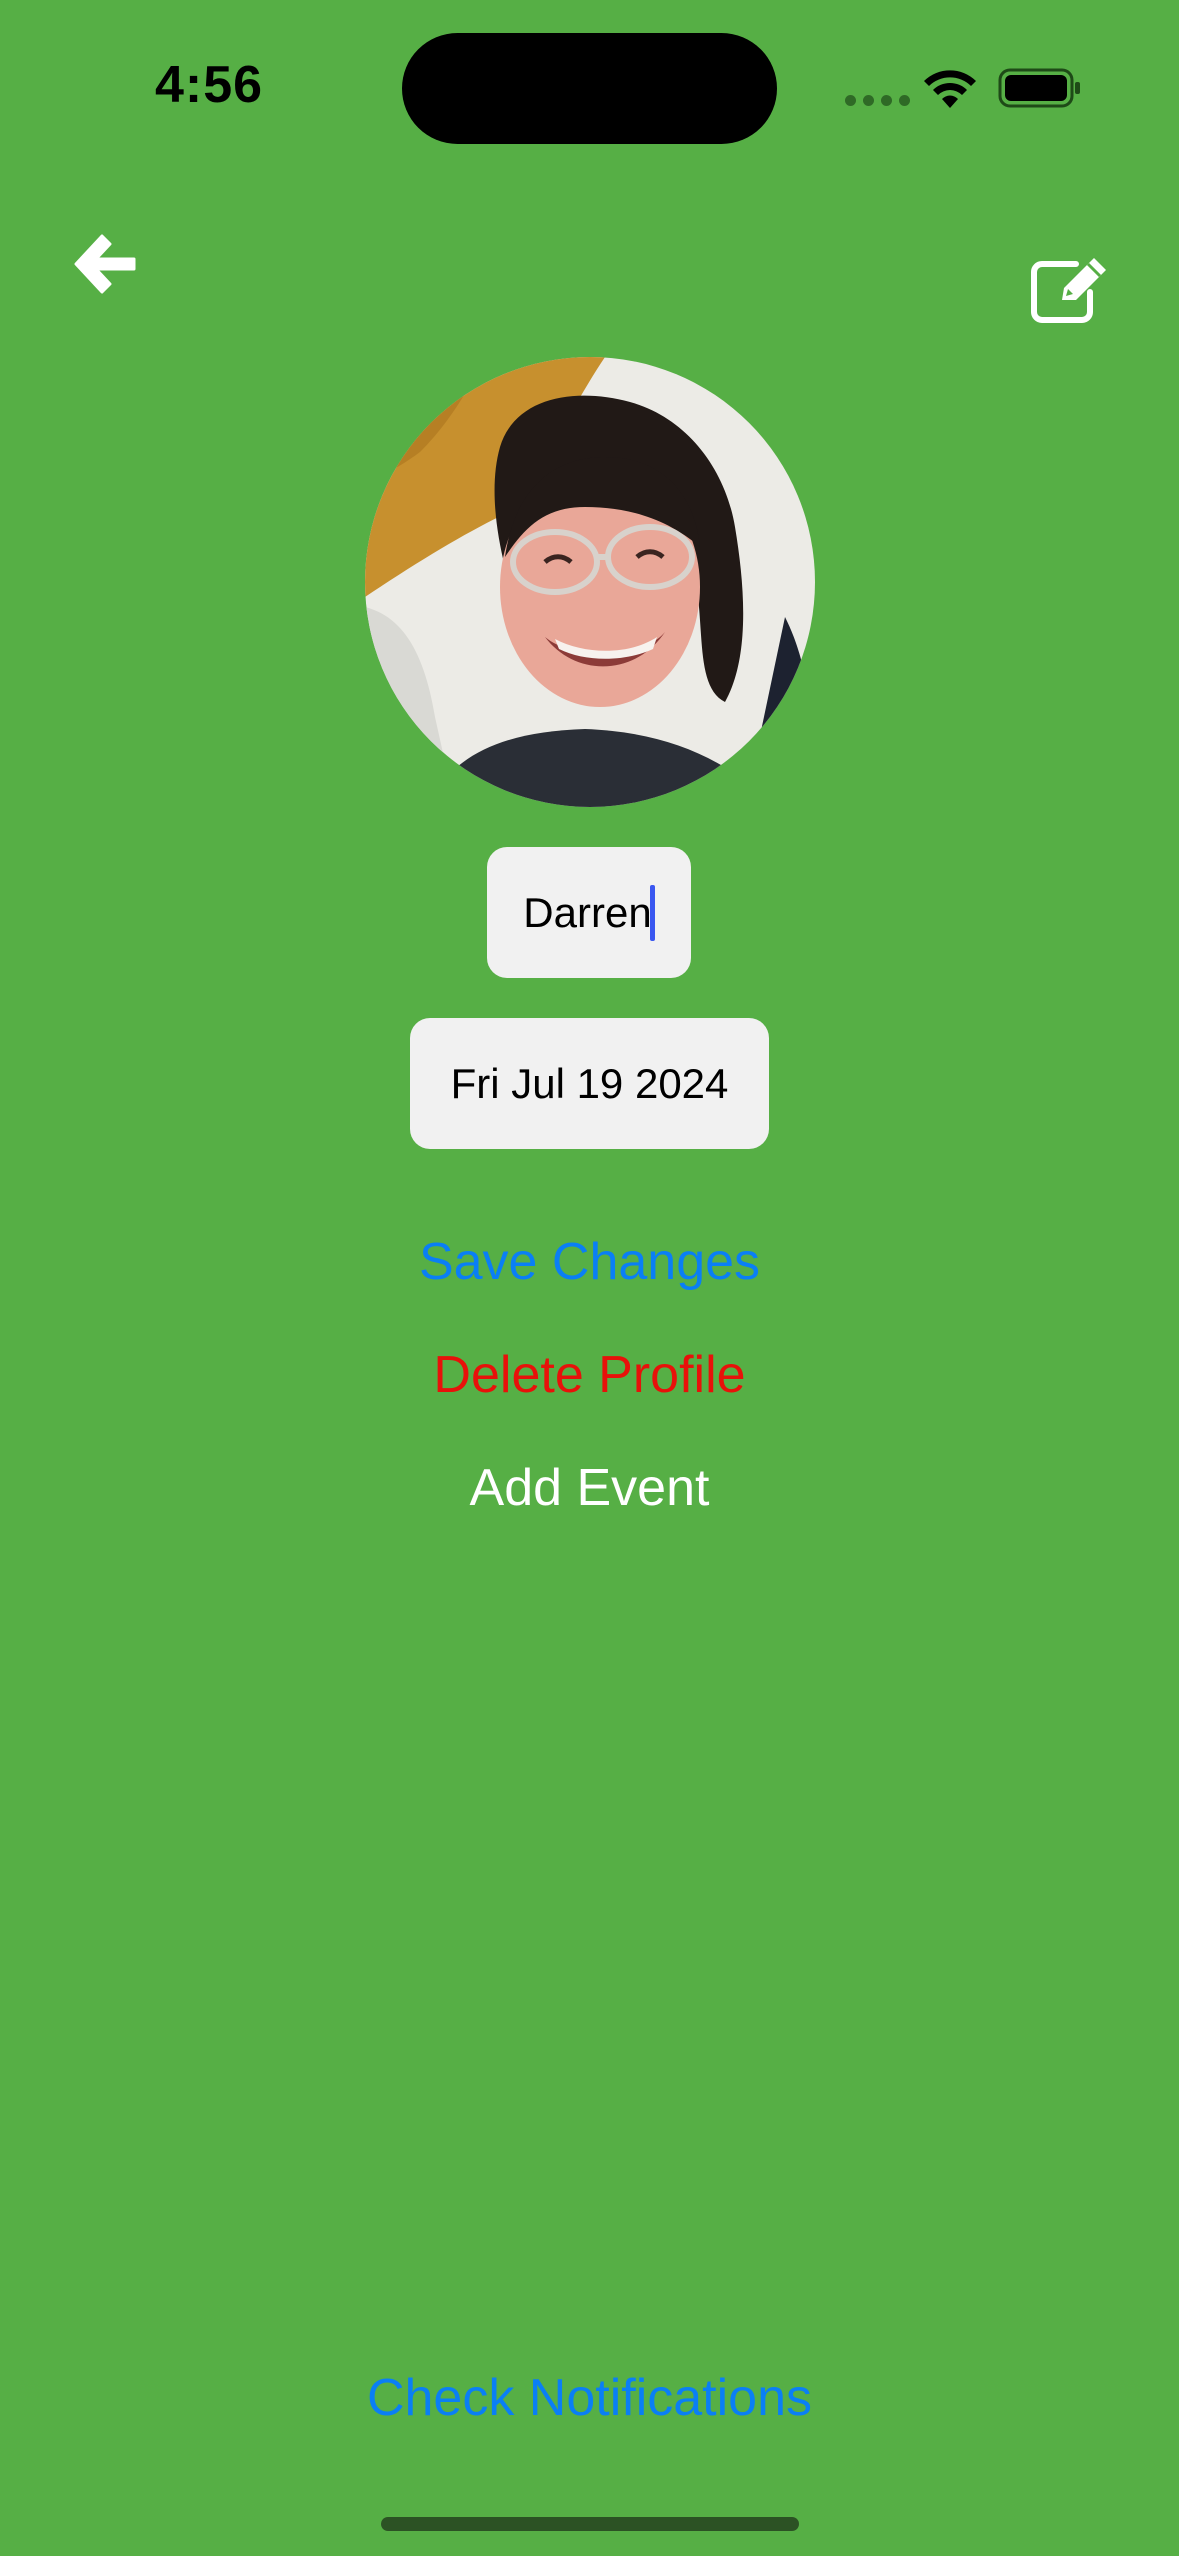 The height and width of the screenshot is (2556, 1179). I want to click on name-field-value: Darren, so click(587, 912).